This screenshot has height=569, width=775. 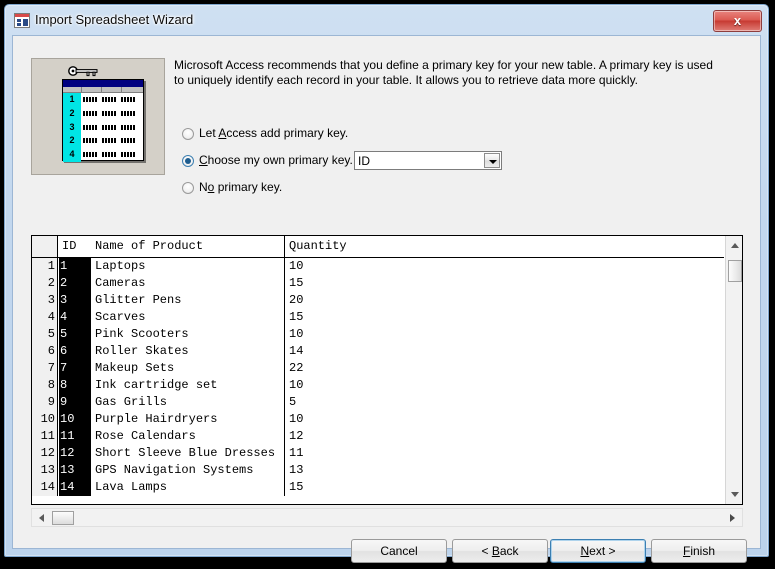 What do you see at coordinates (45, 334) in the screenshot?
I see `row-number-cell: 5` at bounding box center [45, 334].